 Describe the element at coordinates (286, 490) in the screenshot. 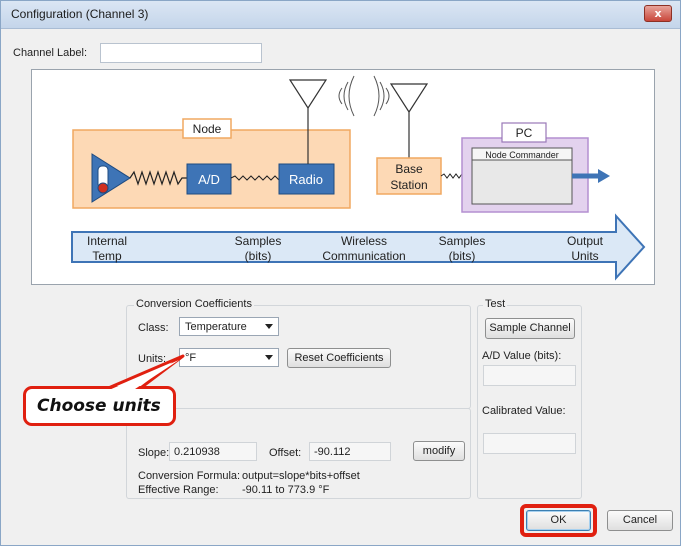

I see `effective-range-value: -90.11 to 773.9 °F` at that location.